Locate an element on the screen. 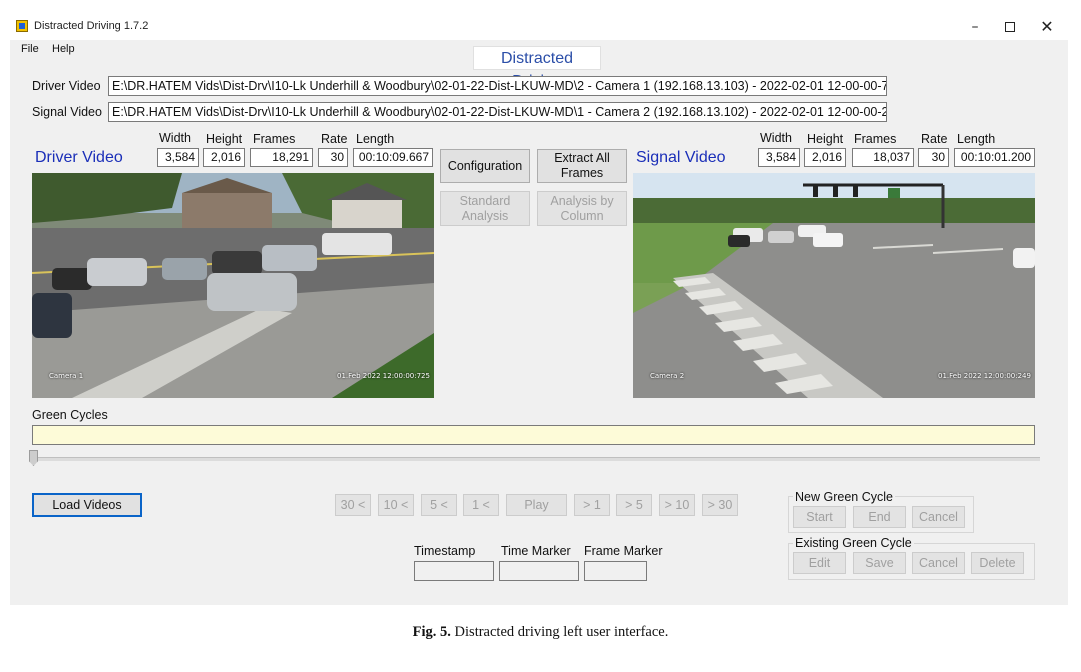 The width and height of the screenshot is (1081, 672). back-1-button: 1 < is located at coordinates (481, 505).